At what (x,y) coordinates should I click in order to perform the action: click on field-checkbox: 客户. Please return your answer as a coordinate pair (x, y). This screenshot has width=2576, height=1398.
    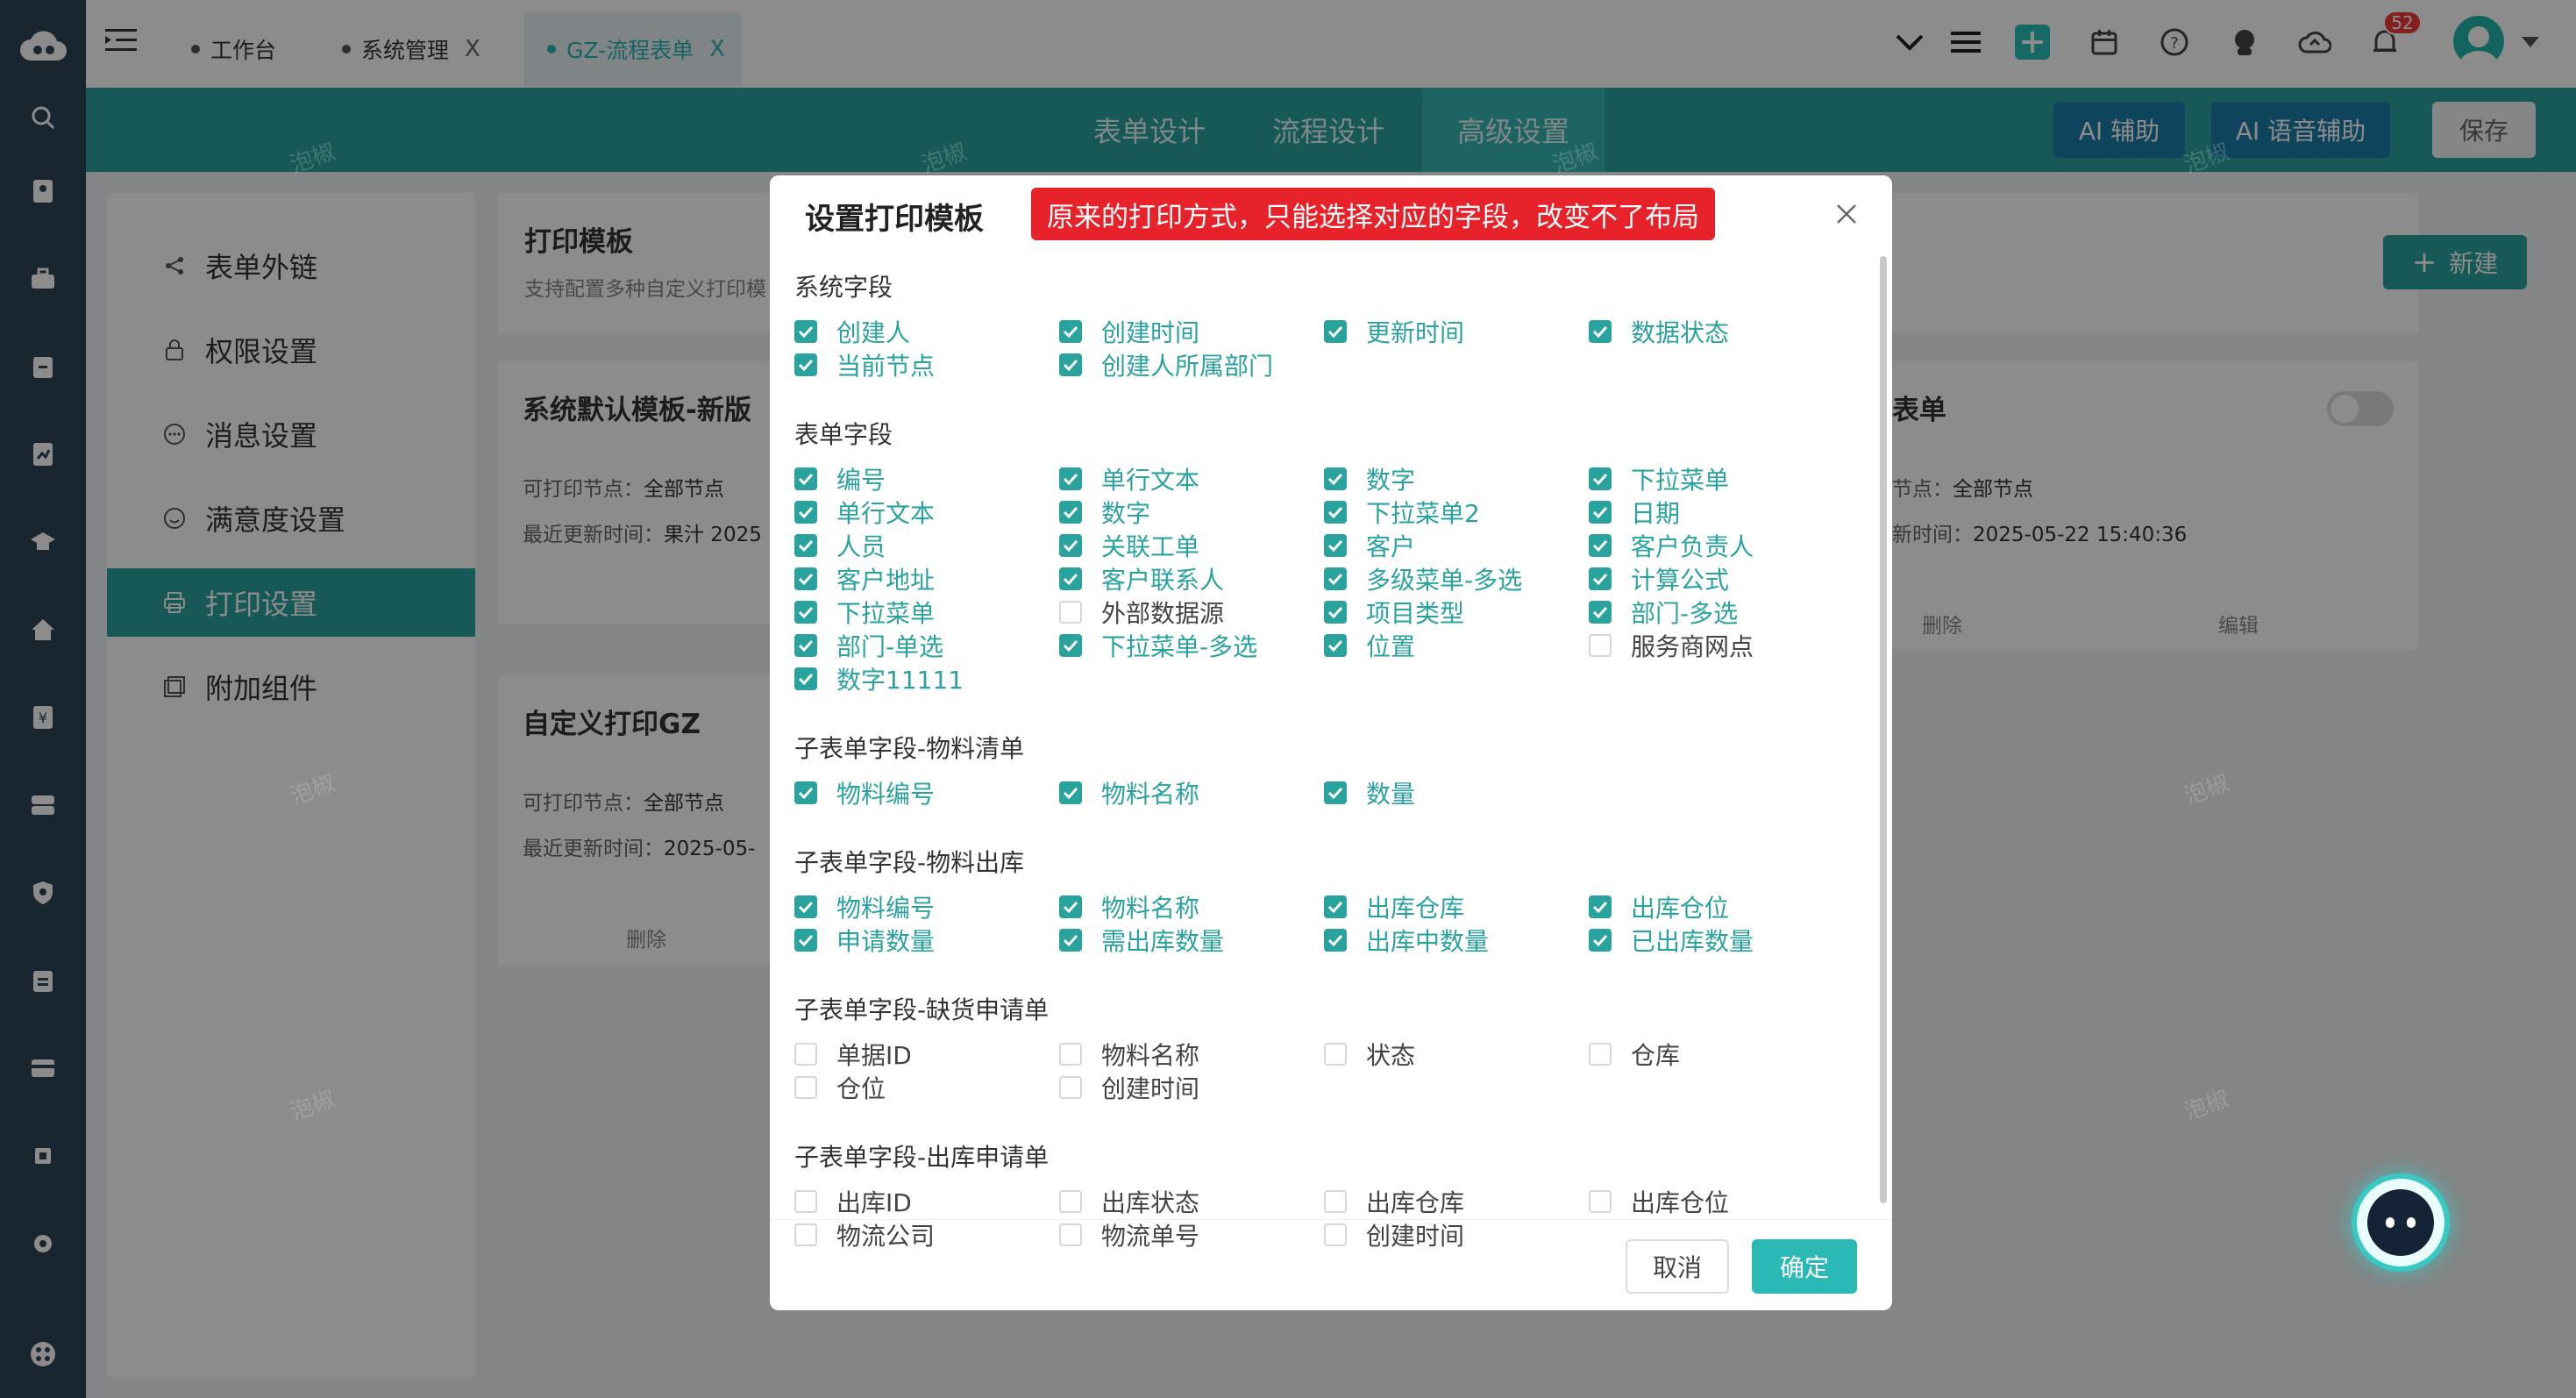
    Looking at the image, I should click on (1369, 546).